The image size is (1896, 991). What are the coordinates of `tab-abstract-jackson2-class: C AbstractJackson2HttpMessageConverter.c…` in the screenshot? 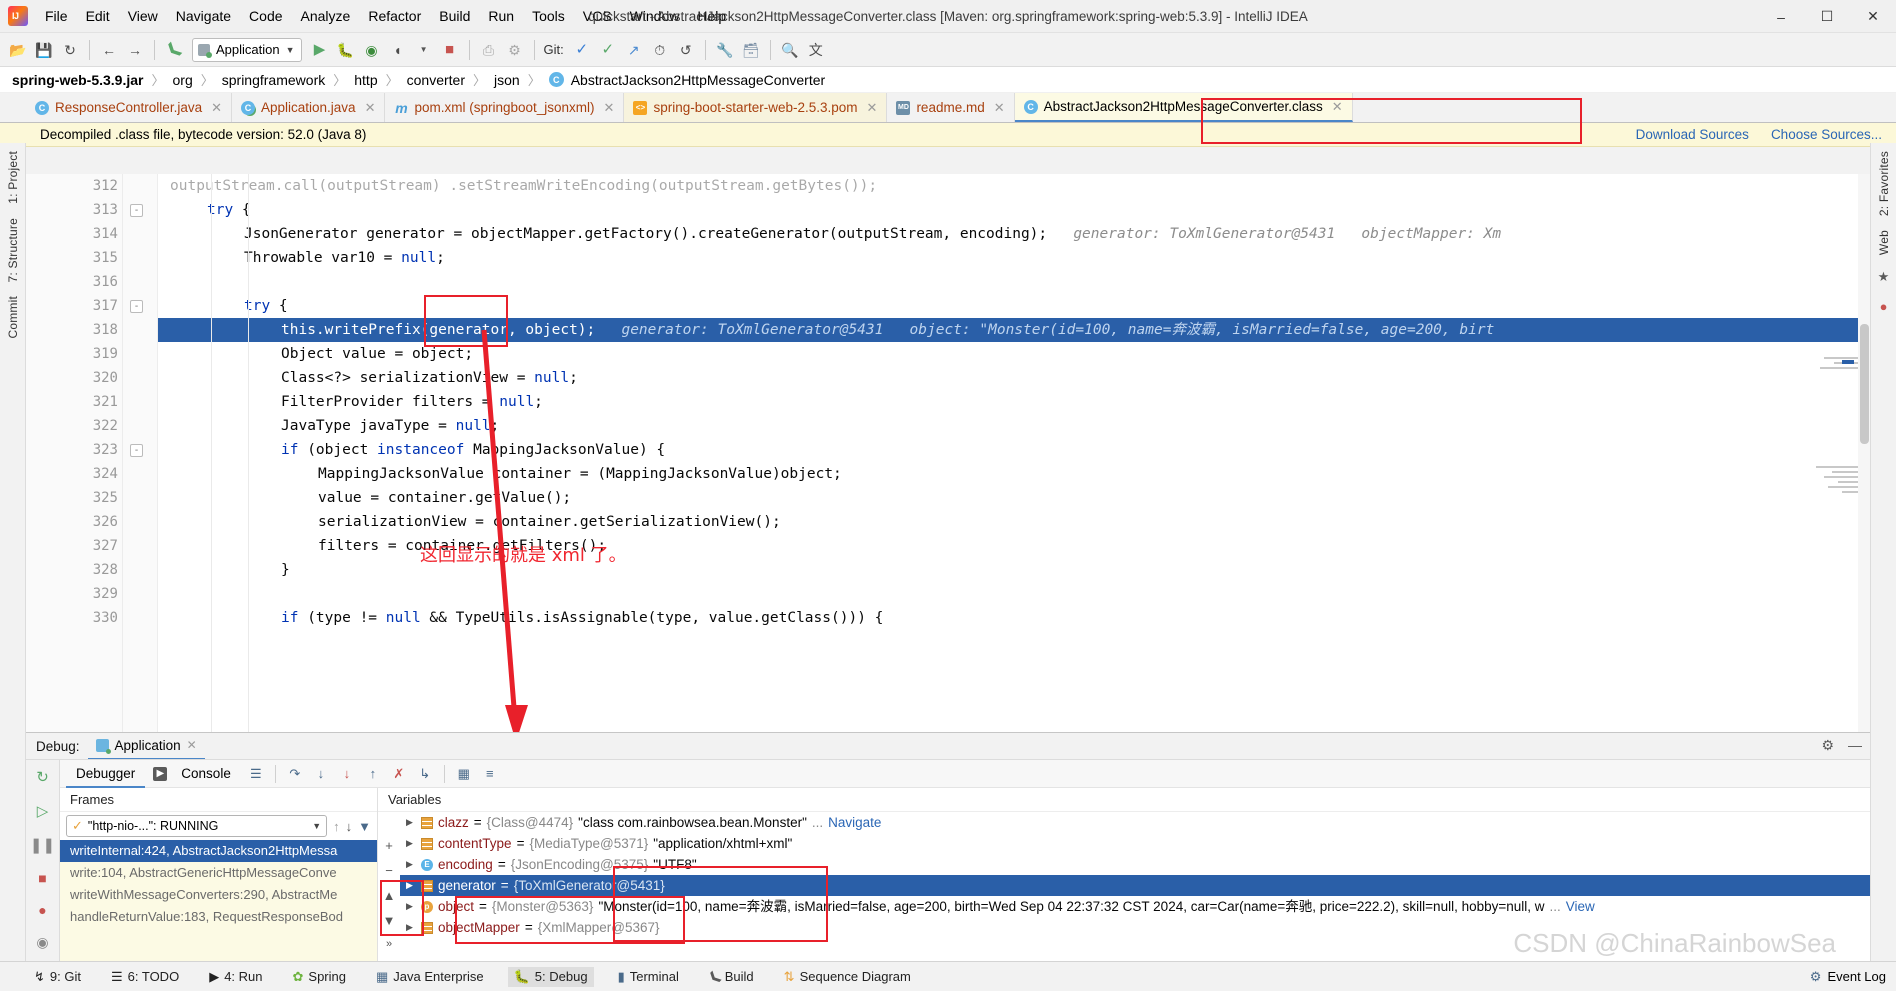 It's located at (1183, 107).